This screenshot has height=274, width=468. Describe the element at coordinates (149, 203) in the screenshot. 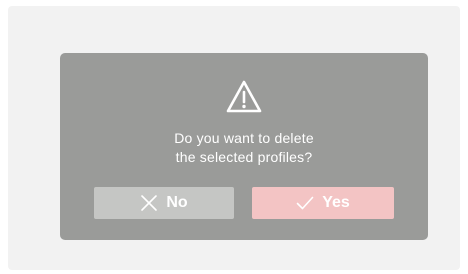

I see `close-icon` at that location.